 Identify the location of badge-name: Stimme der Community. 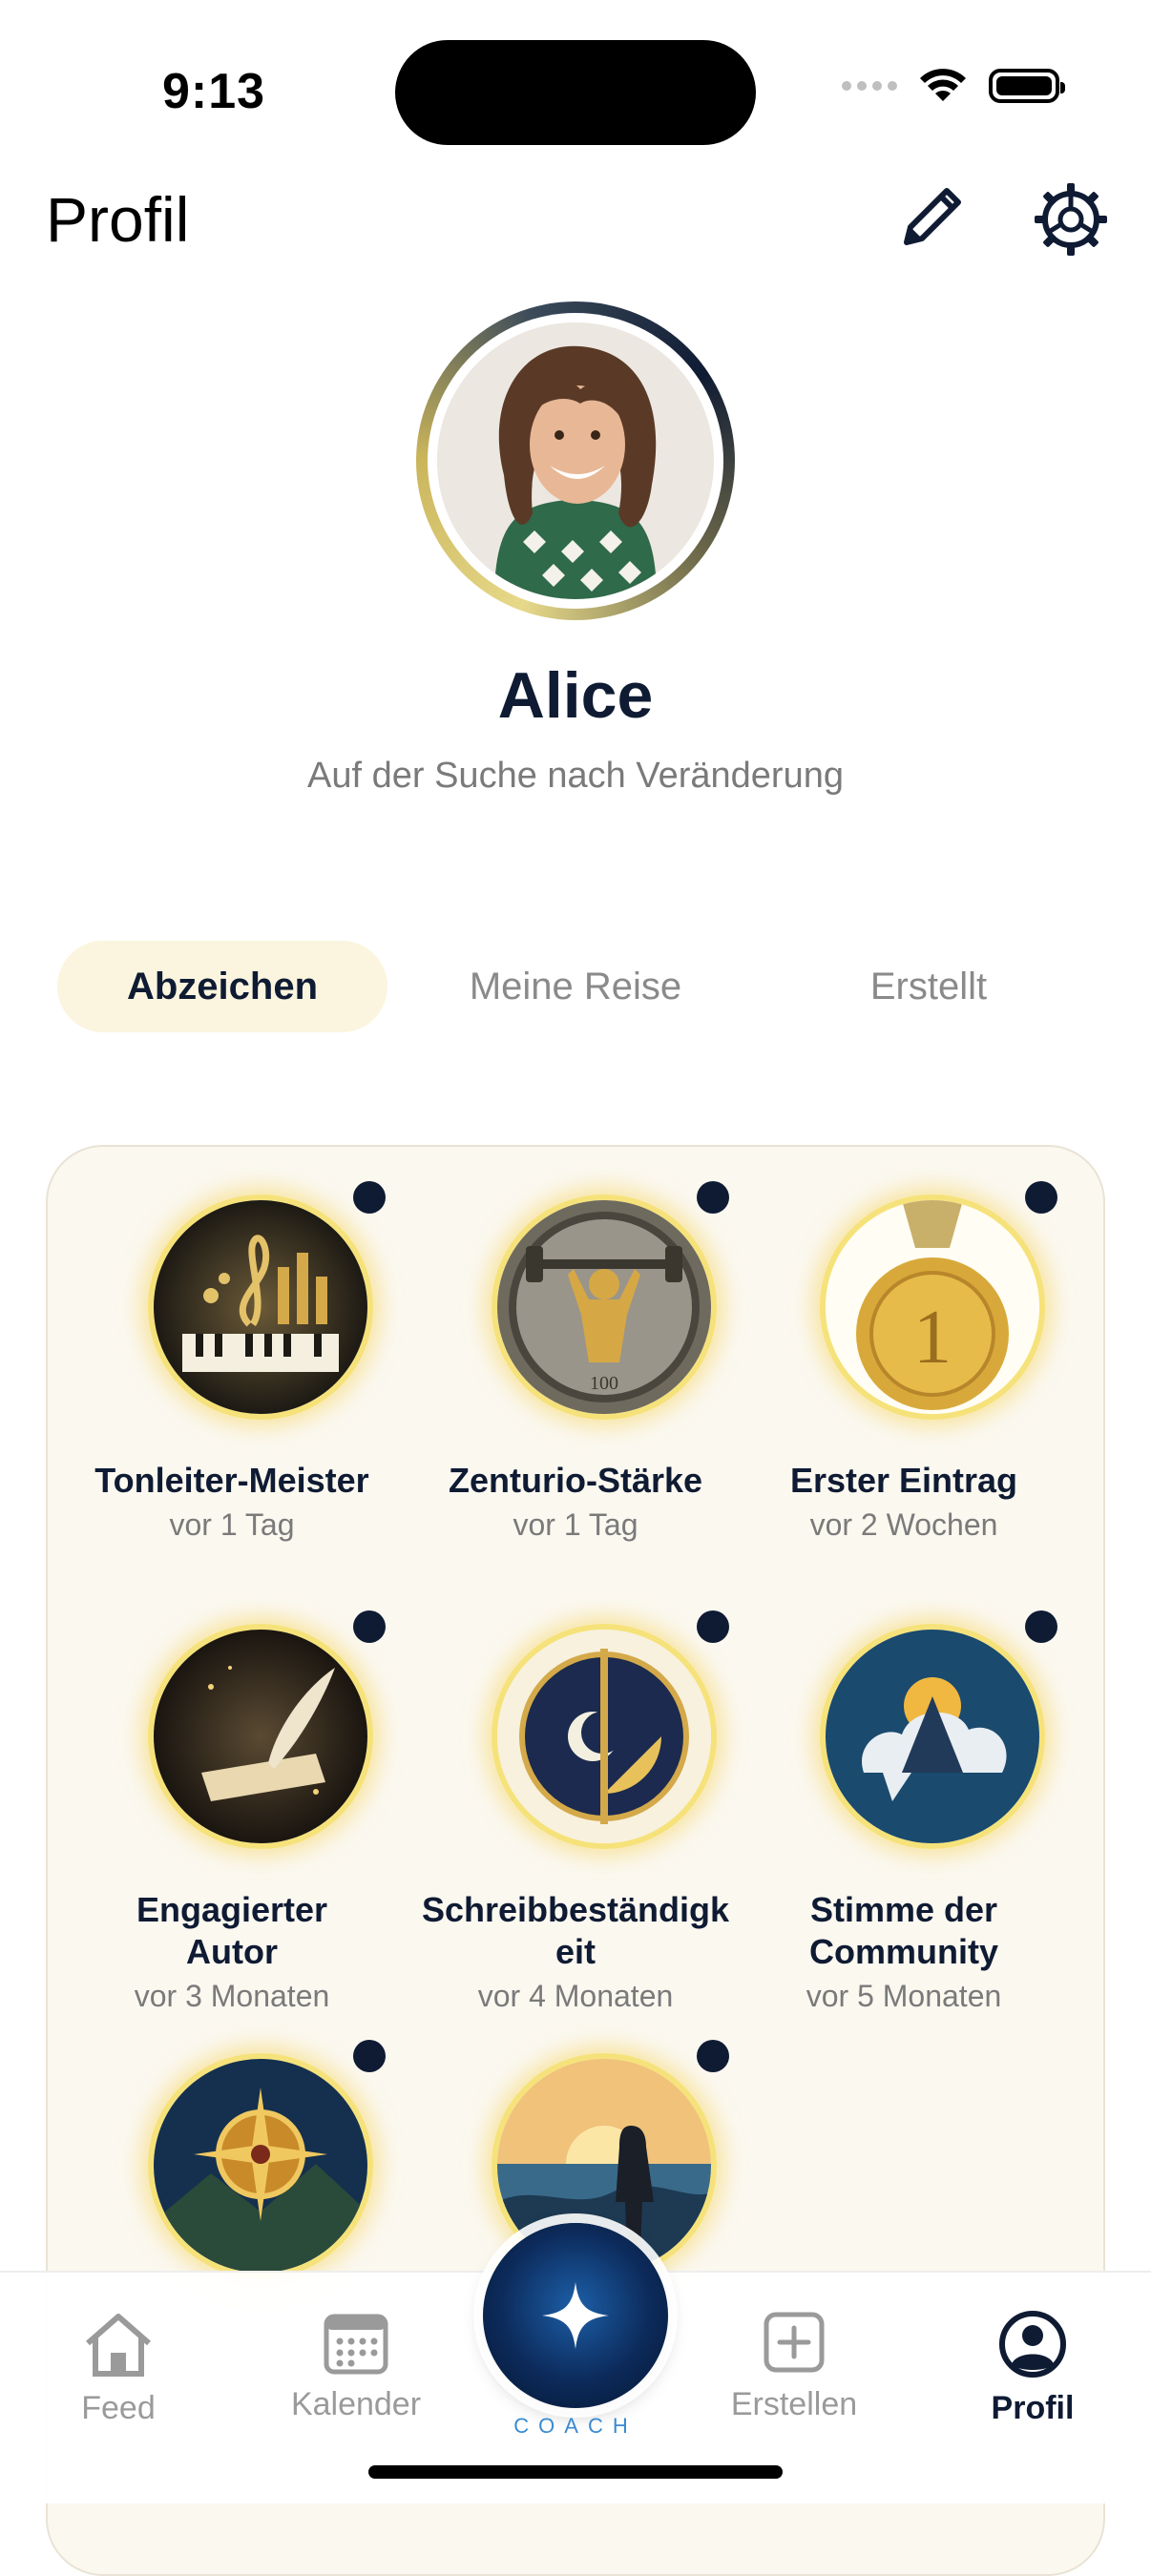
(903, 1930).